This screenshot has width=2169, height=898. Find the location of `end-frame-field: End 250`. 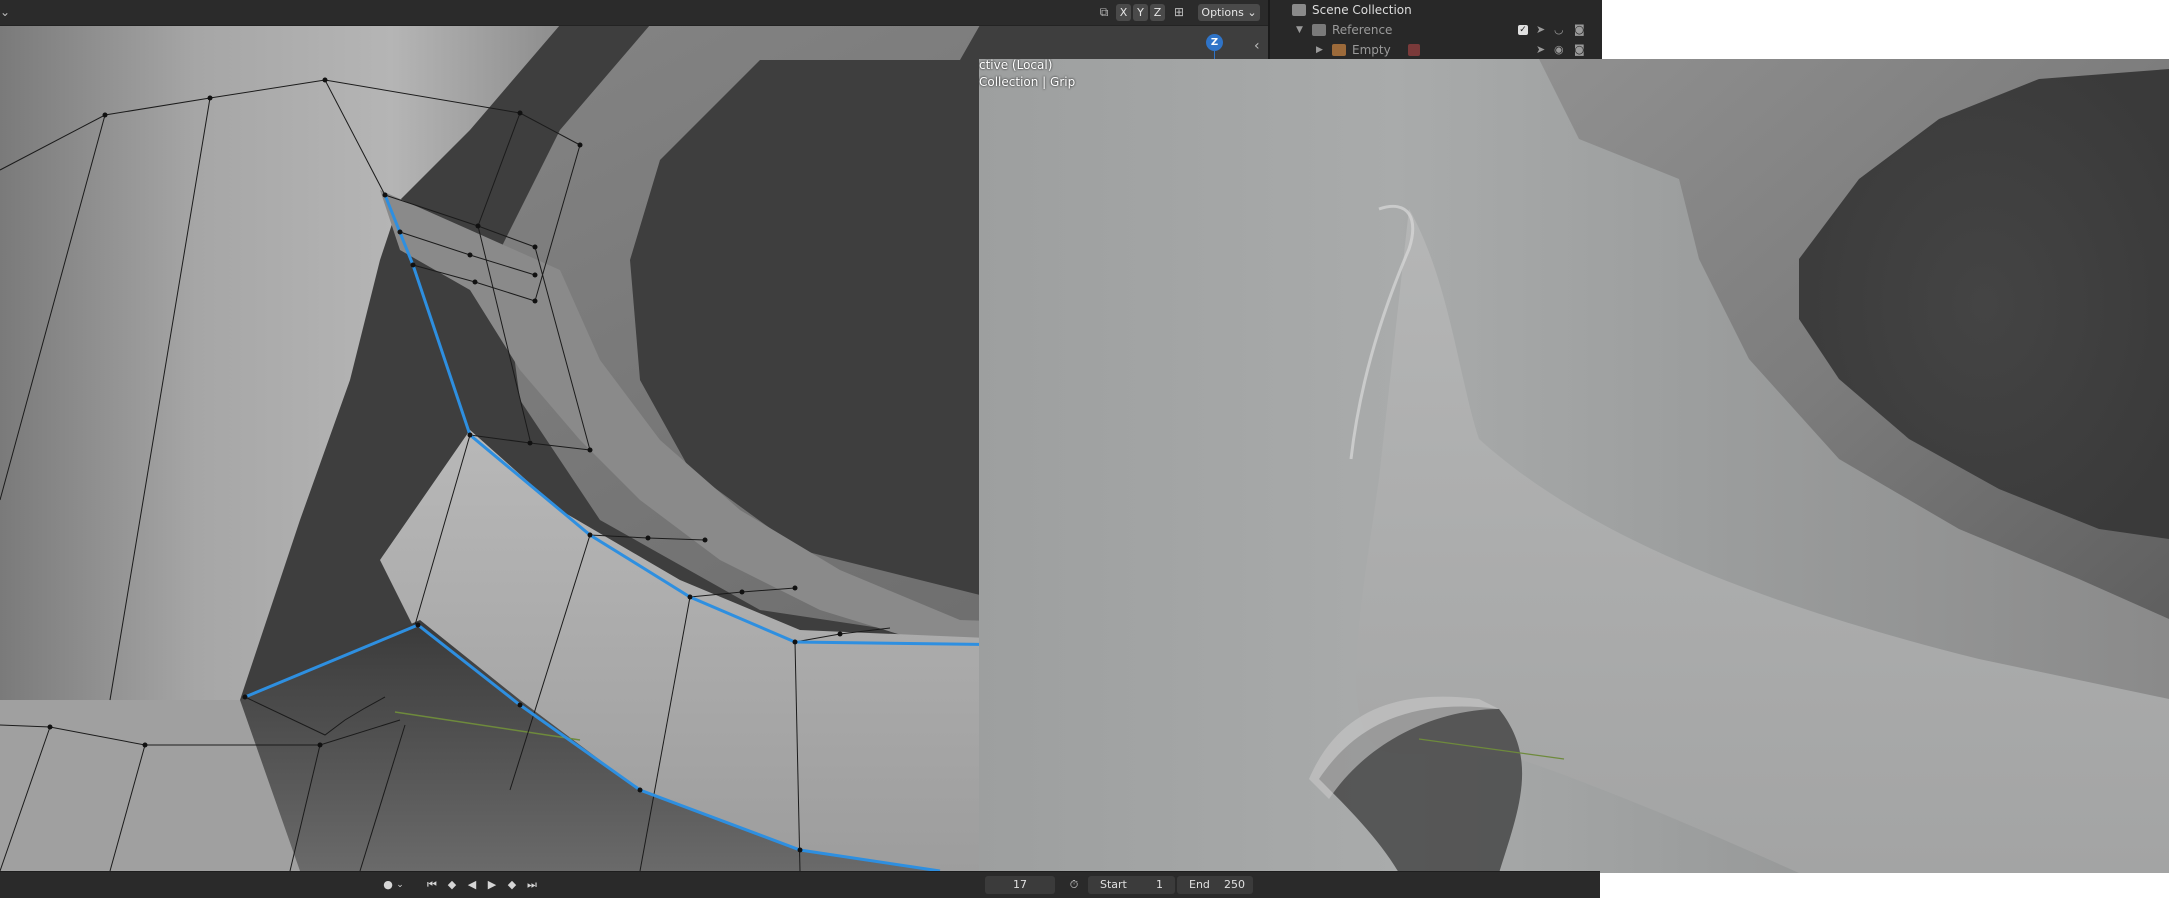

end-frame-field: End 250 is located at coordinates (1215, 885).